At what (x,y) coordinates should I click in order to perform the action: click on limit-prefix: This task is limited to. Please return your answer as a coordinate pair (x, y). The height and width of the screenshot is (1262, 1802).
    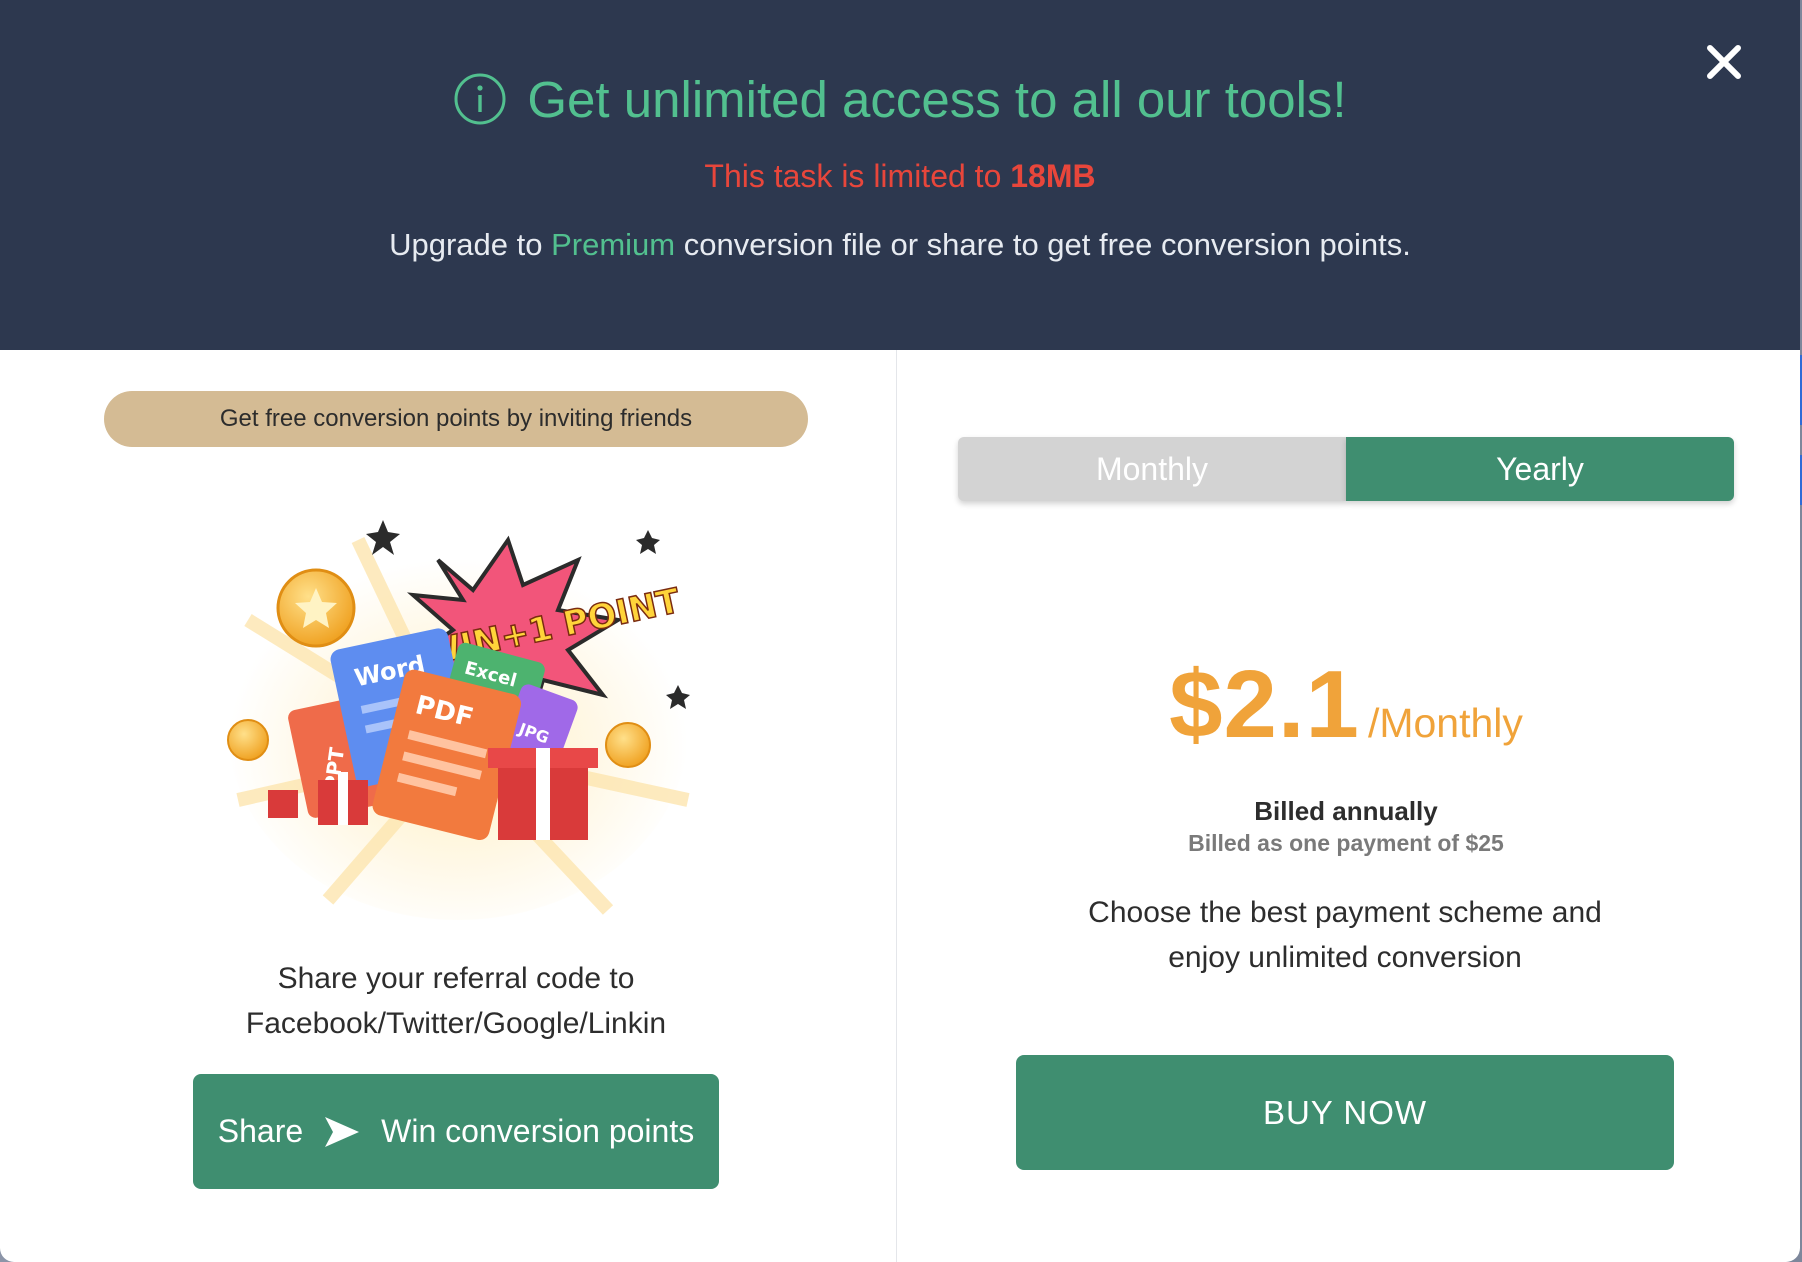
    Looking at the image, I should click on (857, 176).